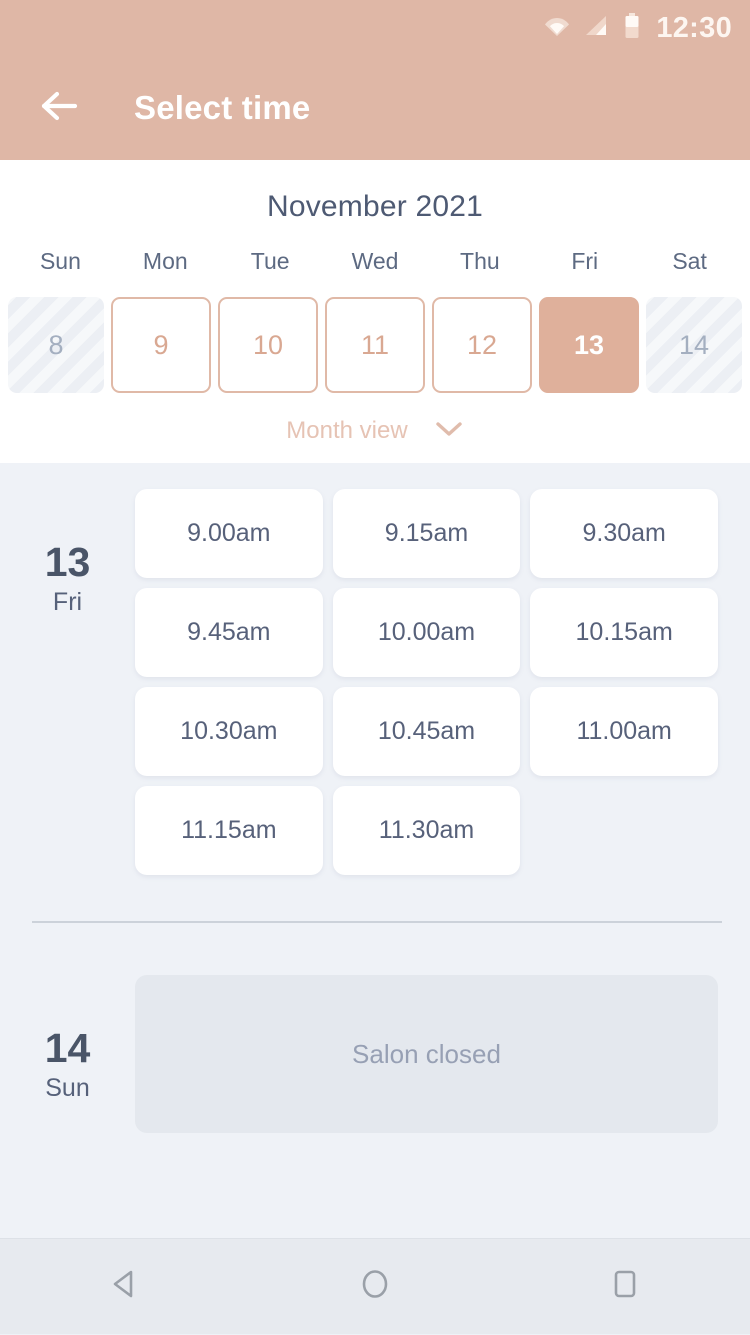 The image size is (750, 1335). I want to click on nav-home-button, so click(375, 1287).